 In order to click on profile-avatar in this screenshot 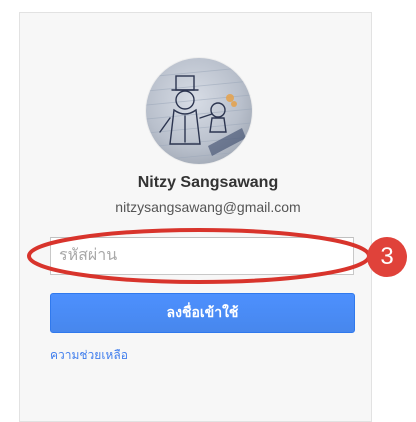, I will do `click(199, 111)`.